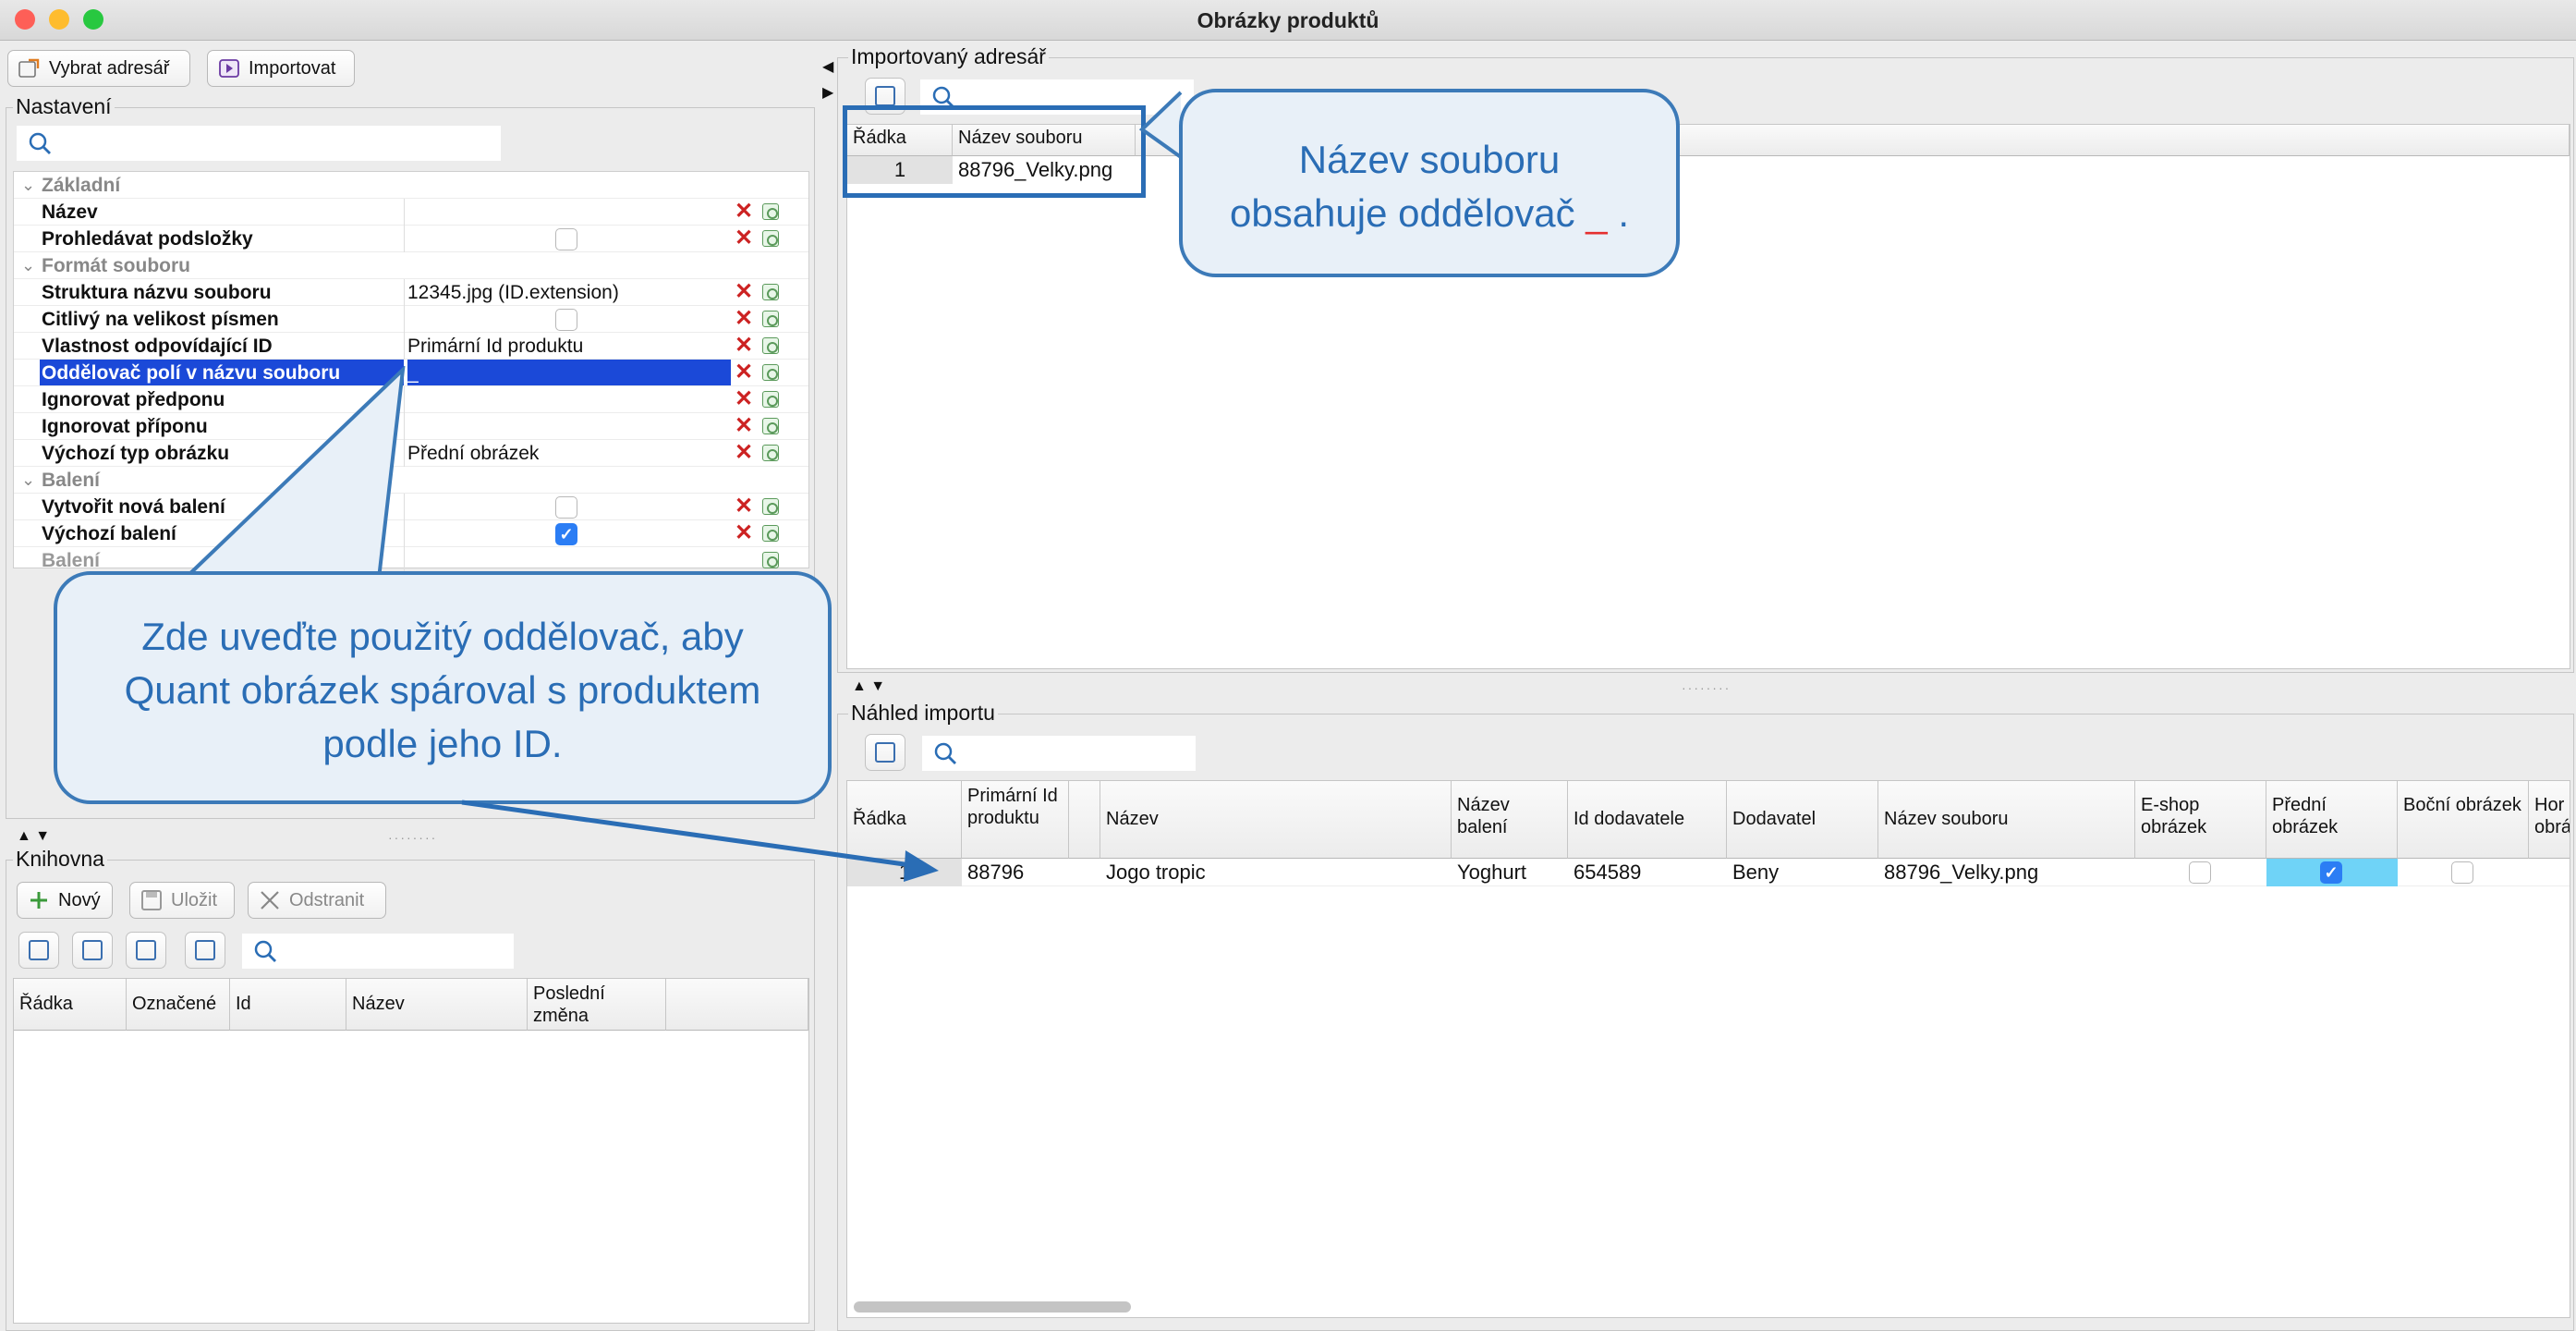 The image size is (2576, 1331). I want to click on help-button, so click(146, 950).